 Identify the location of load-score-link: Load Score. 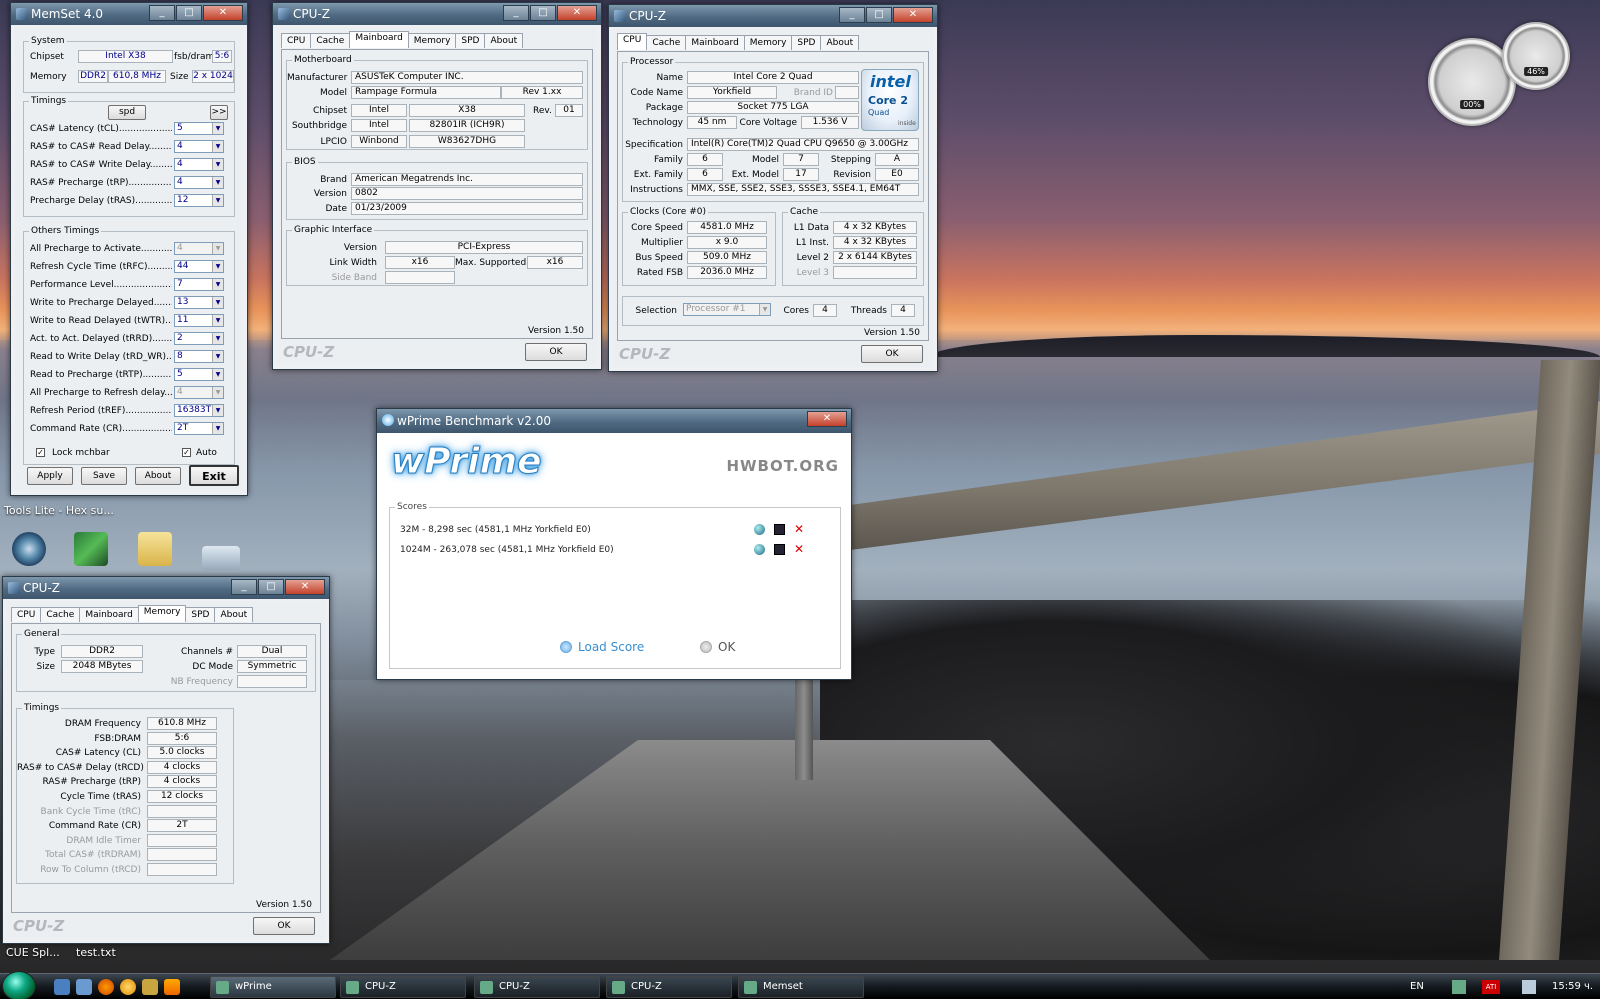
(611, 647).